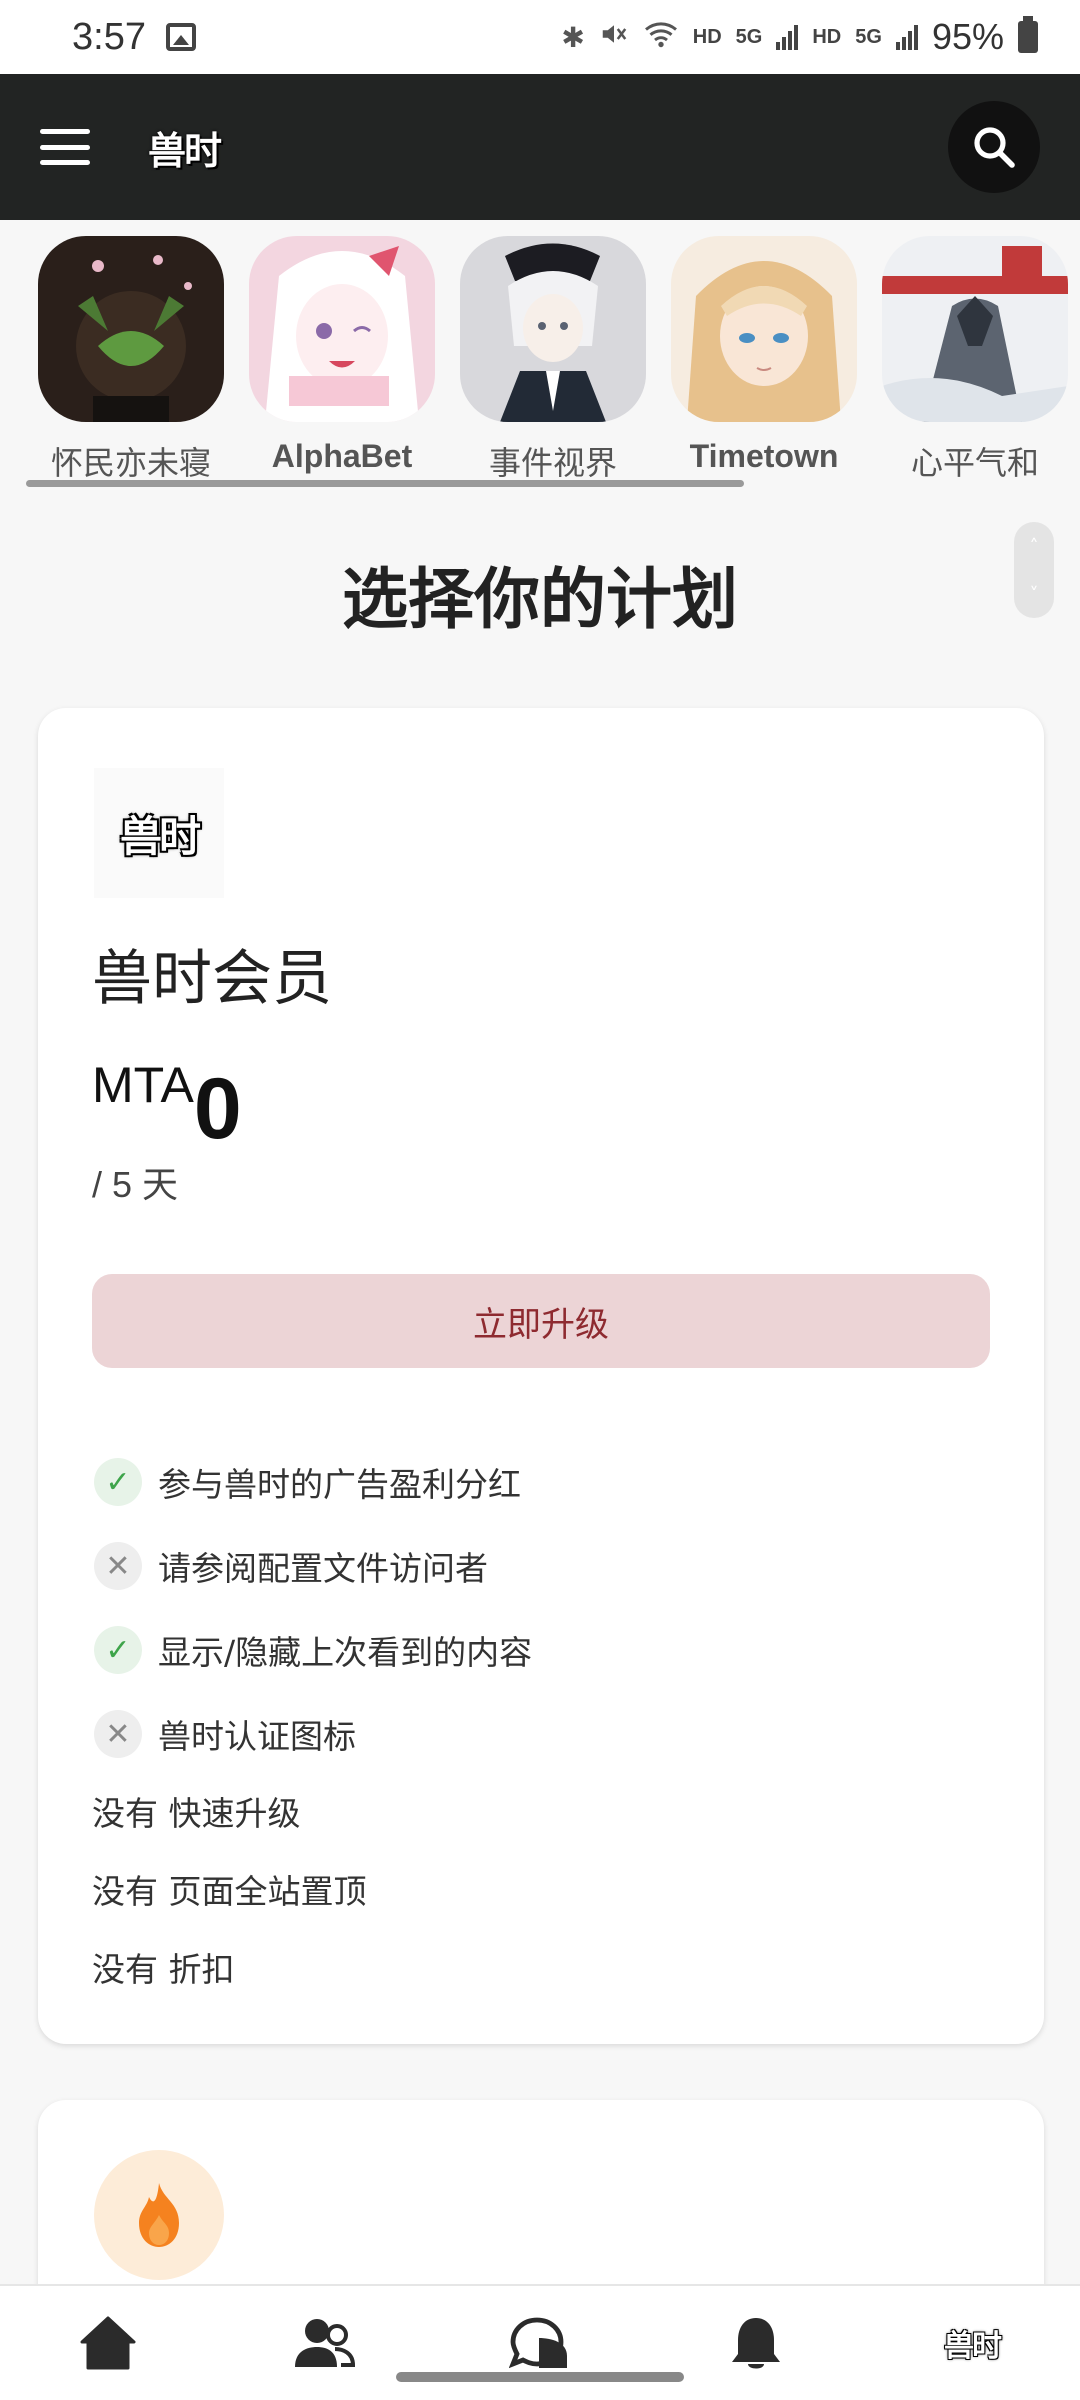 This screenshot has height=2400, width=1080. I want to click on friends-icon, so click(325, 2343).